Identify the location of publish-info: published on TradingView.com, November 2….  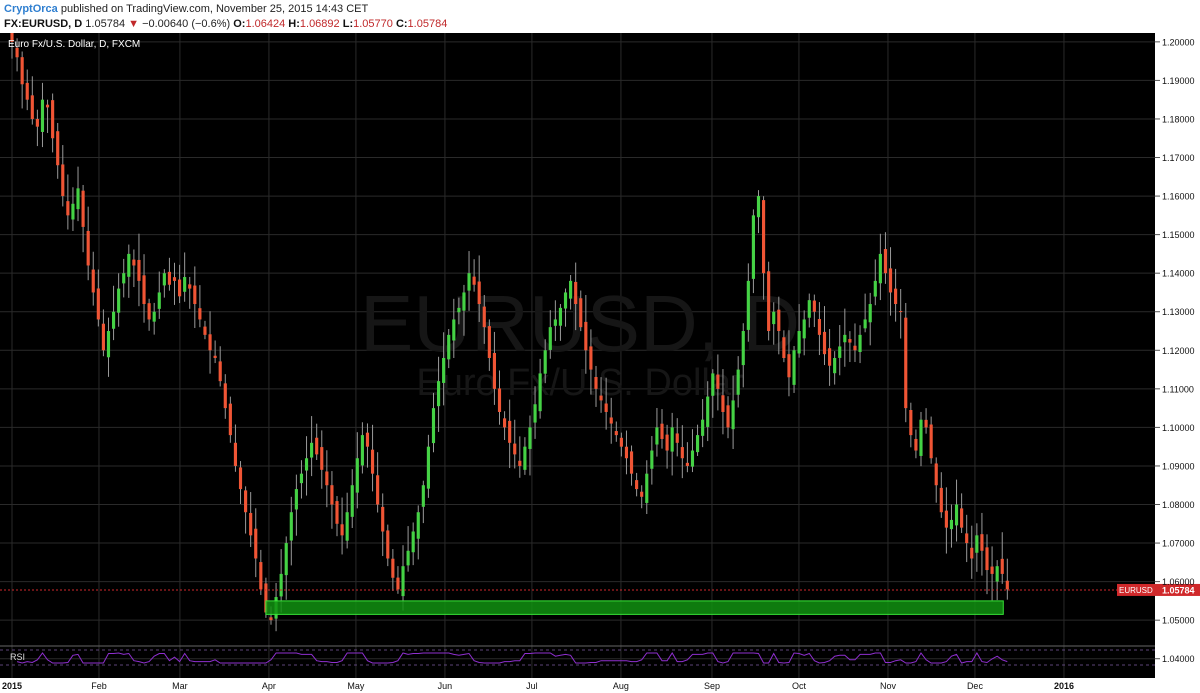
(214, 9).